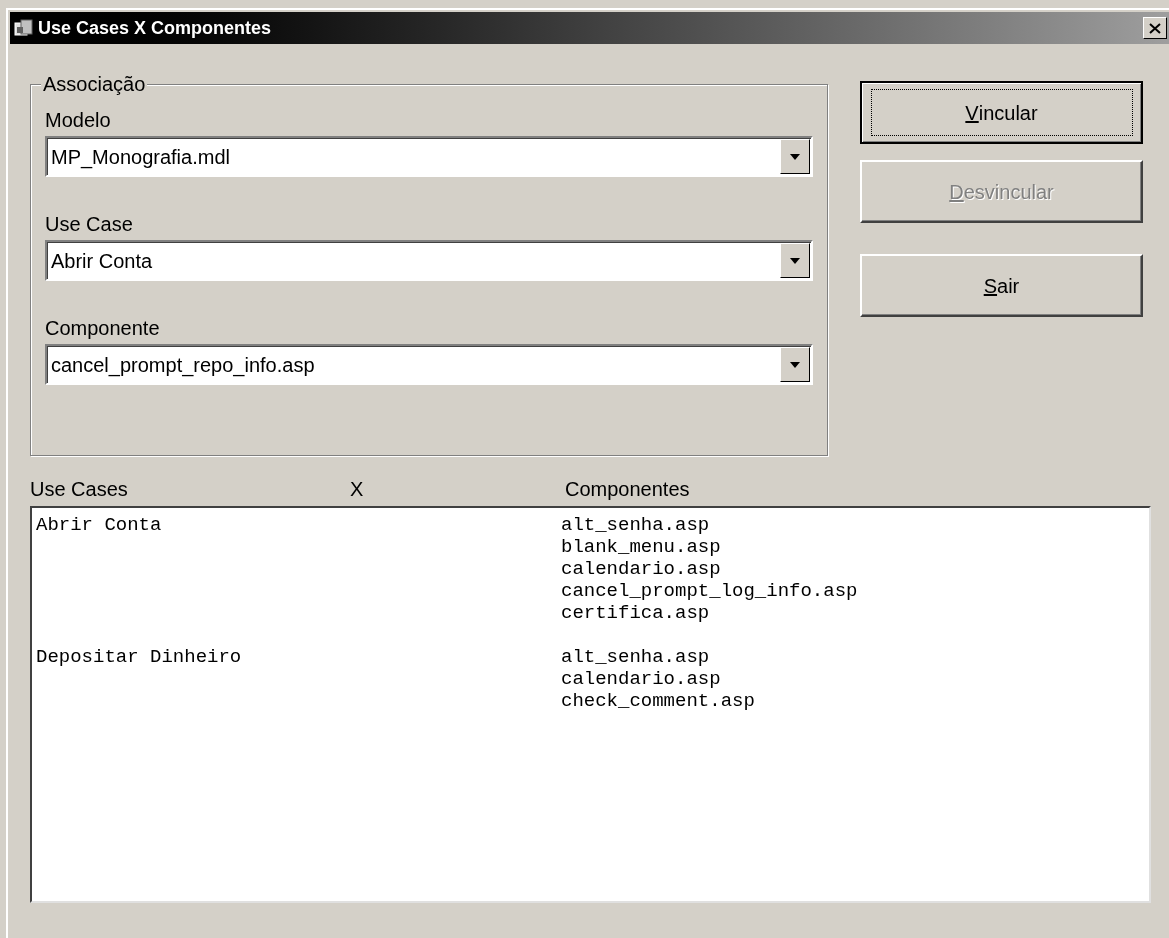  What do you see at coordinates (89, 224) in the screenshot?
I see `field-label: Use Case` at bounding box center [89, 224].